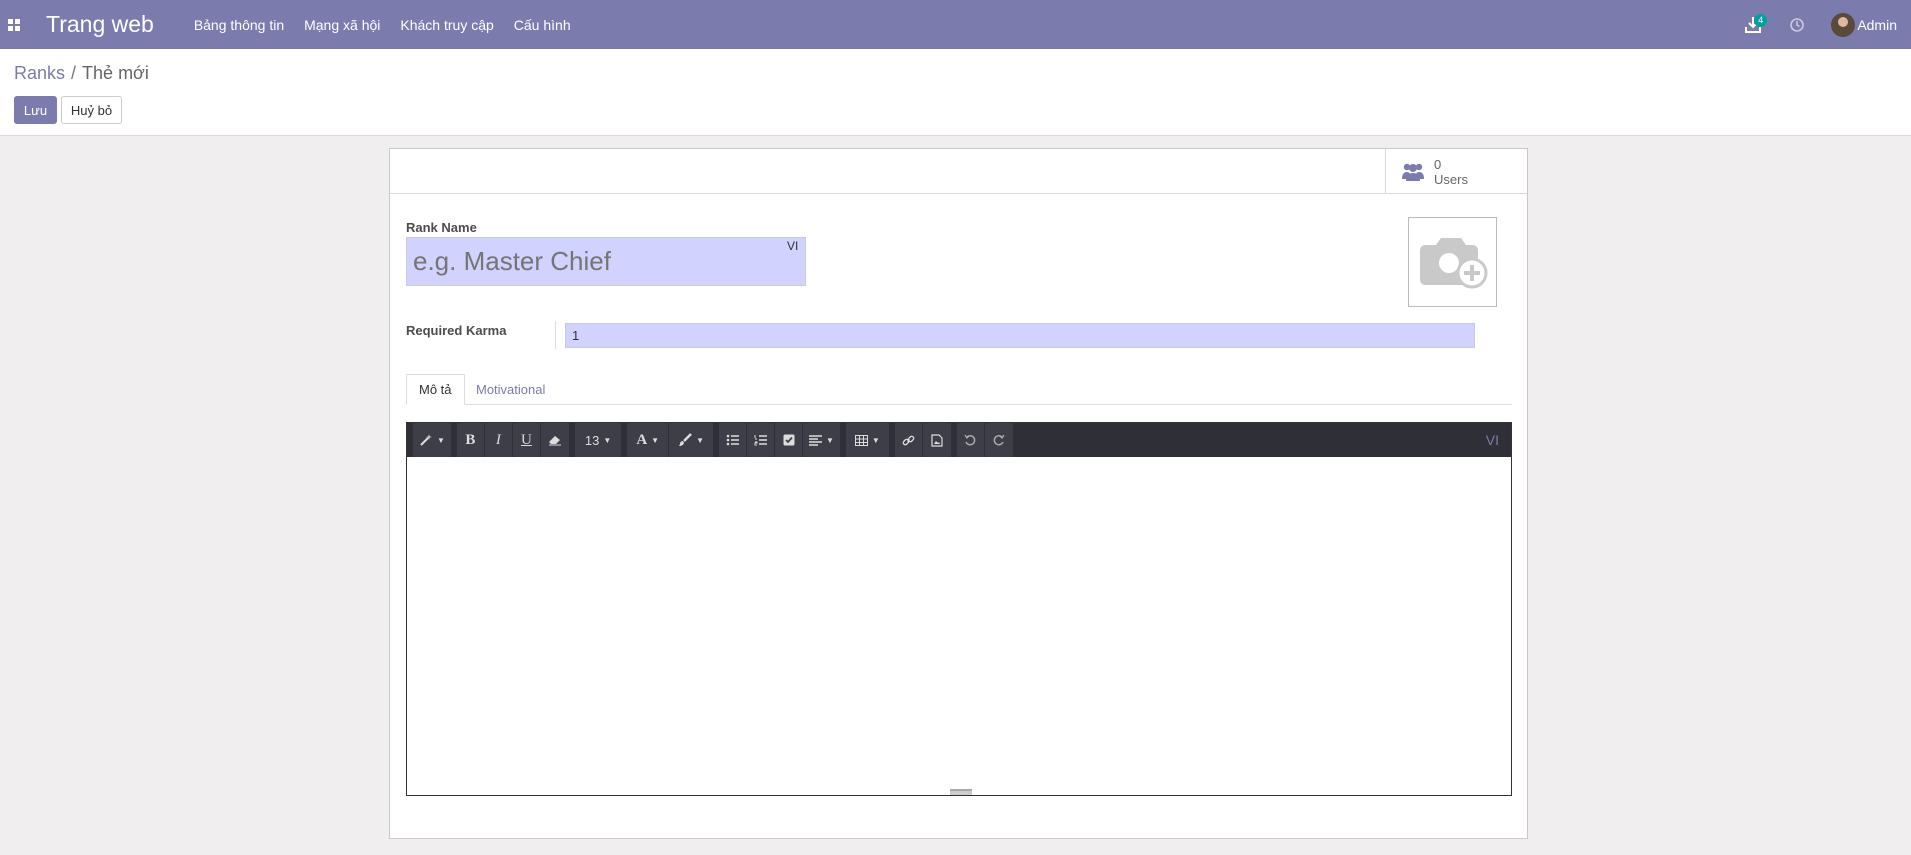  I want to click on tab-motivational: Motivational, so click(510, 389).